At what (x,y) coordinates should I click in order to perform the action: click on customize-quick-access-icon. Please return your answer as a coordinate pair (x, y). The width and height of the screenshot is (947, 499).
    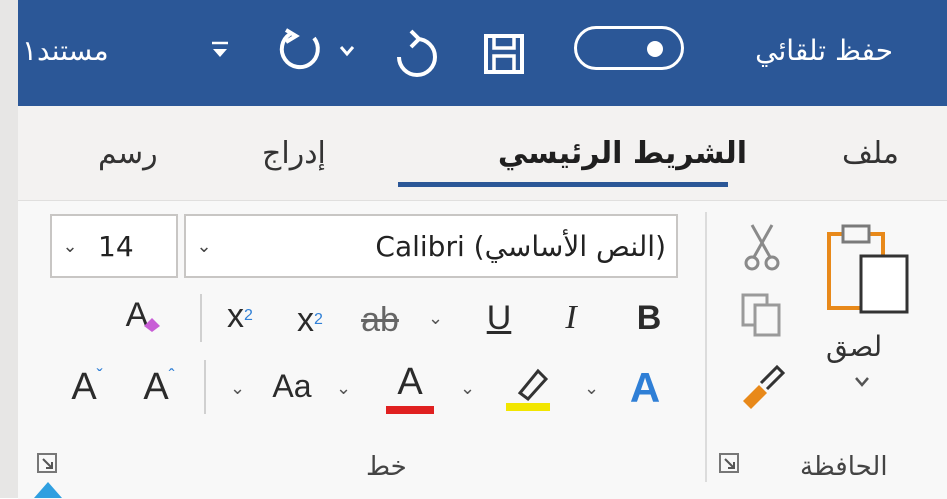
    Looking at the image, I should click on (220, 51).